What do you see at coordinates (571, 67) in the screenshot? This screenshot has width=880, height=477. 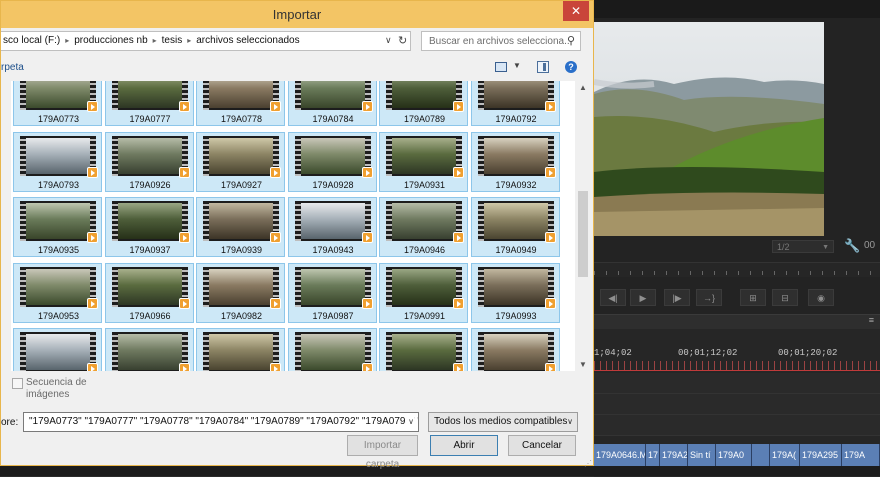 I see `help-icon: ?` at bounding box center [571, 67].